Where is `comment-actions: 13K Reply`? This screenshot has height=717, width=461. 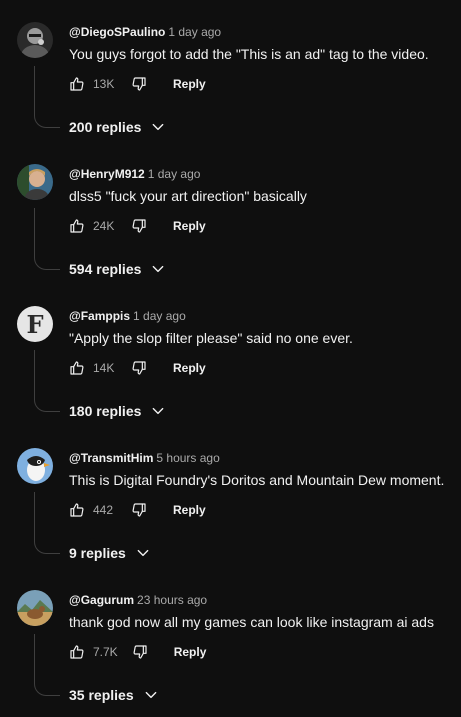 comment-actions: 13K Reply is located at coordinates (137, 84).